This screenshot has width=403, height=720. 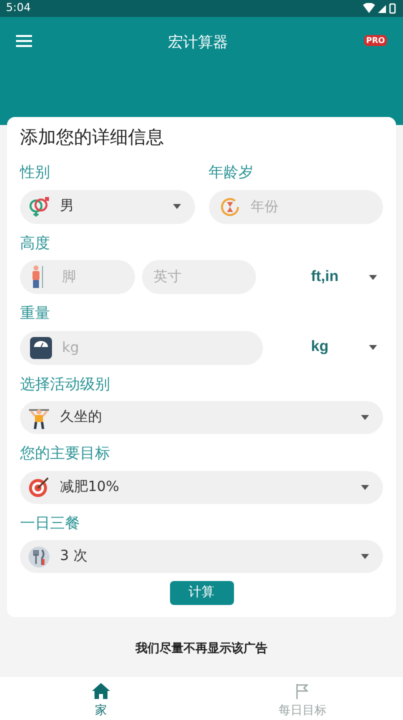 What do you see at coordinates (37, 277) in the screenshot?
I see `person-height-icon` at bounding box center [37, 277].